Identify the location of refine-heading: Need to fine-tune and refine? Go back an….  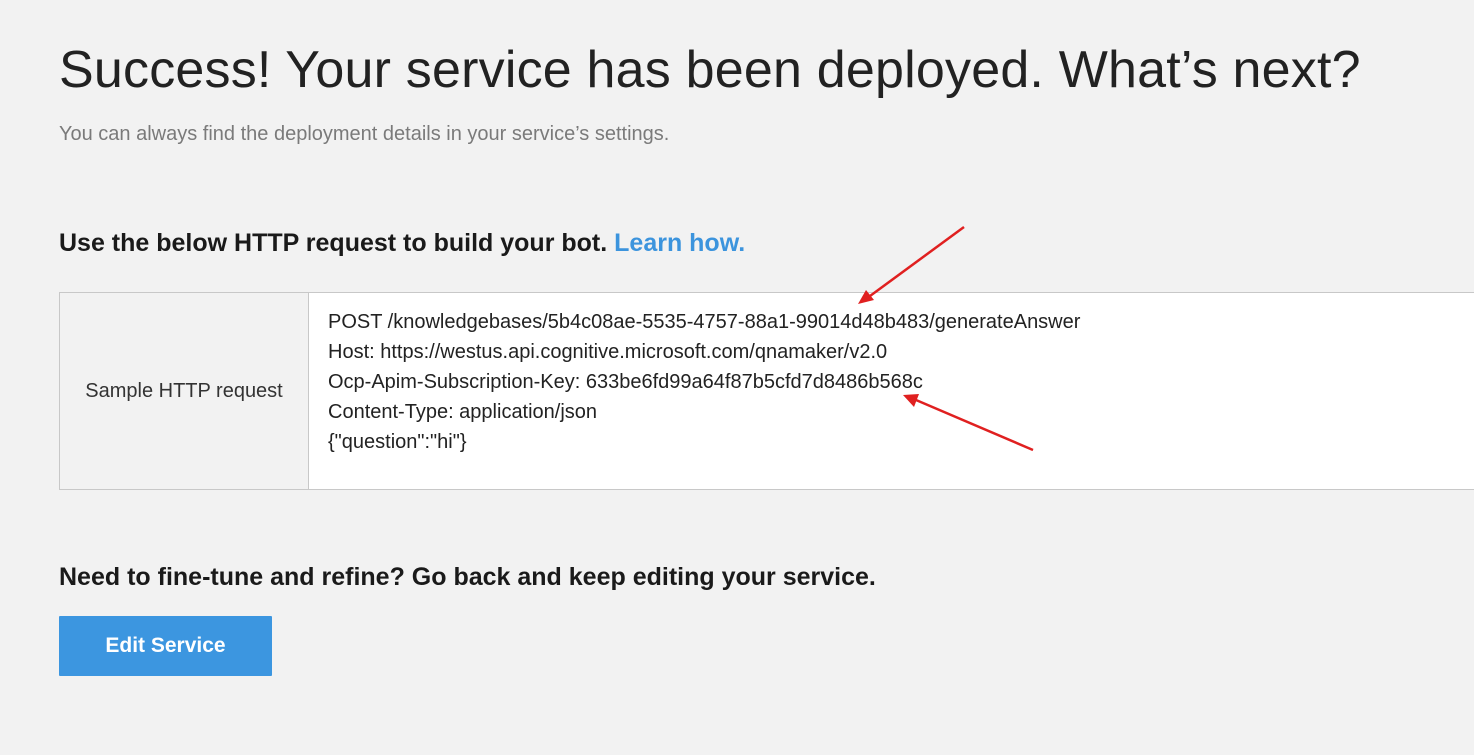
(467, 577).